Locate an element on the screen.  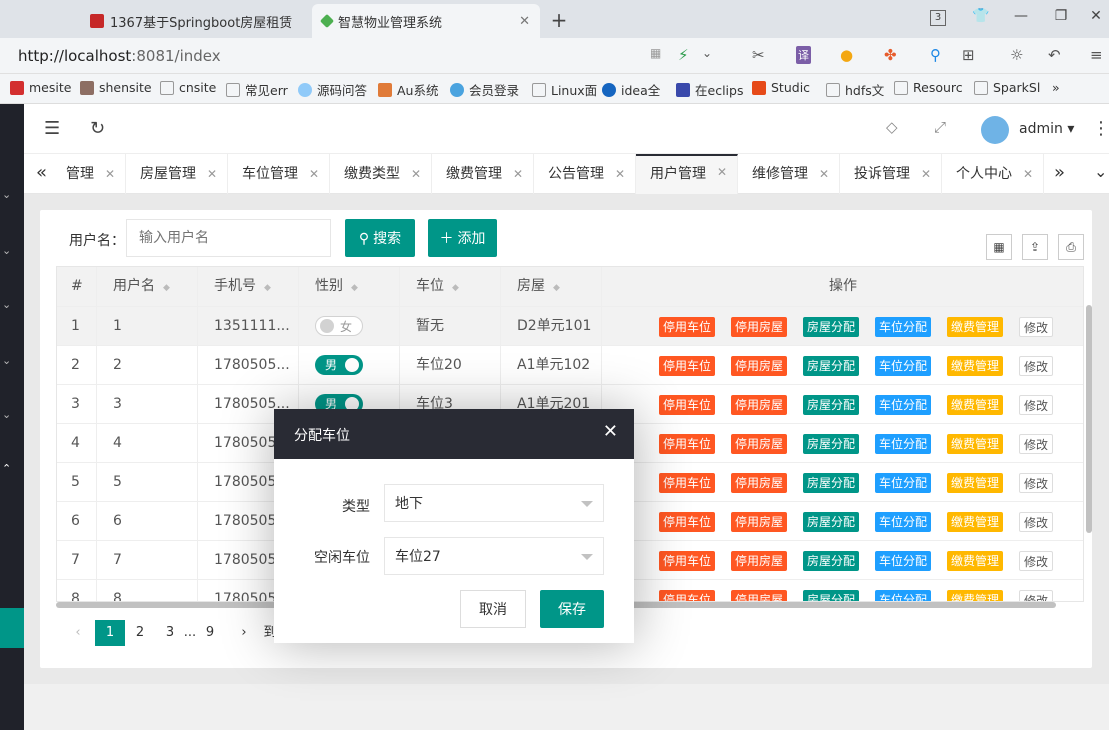
tab-manage: 管理 ✕ is located at coordinates (89, 174).